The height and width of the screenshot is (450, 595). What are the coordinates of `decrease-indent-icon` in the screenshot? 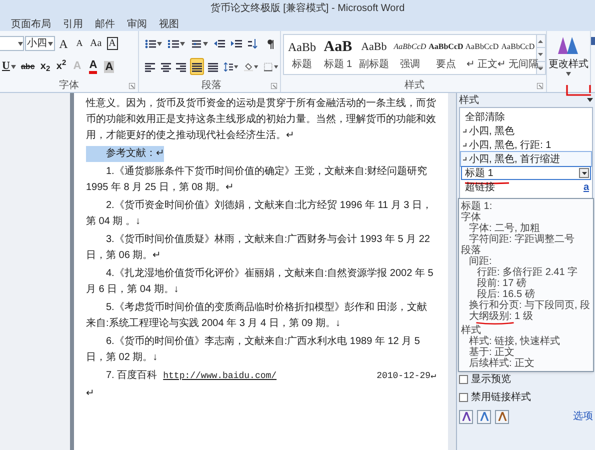 It's located at (219, 43).